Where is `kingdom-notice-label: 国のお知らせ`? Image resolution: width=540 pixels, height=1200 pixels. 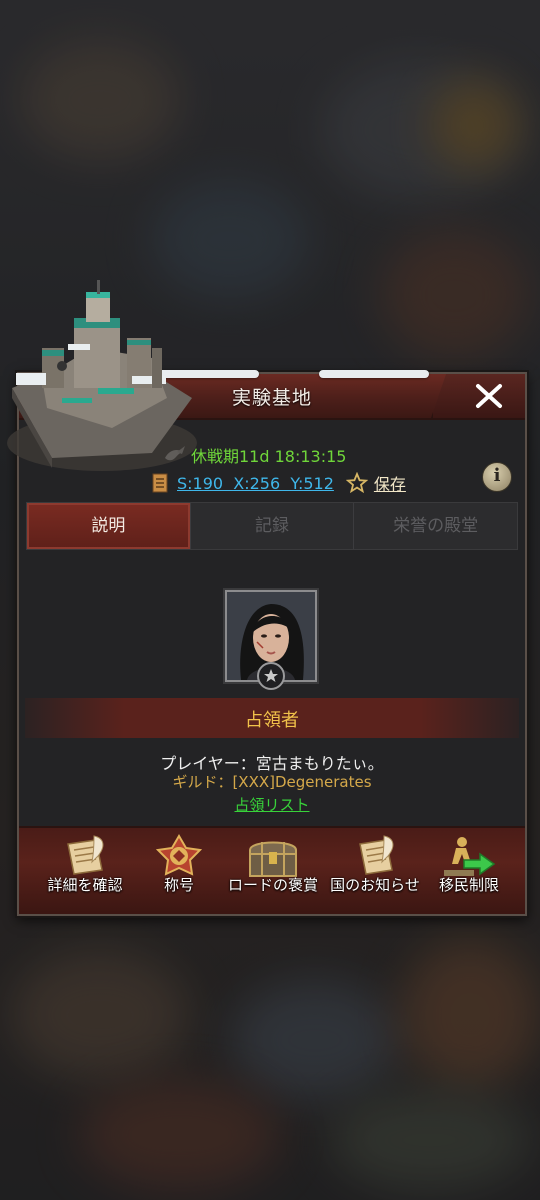
kingdom-notice-label: 国のお知らせ is located at coordinates (375, 885).